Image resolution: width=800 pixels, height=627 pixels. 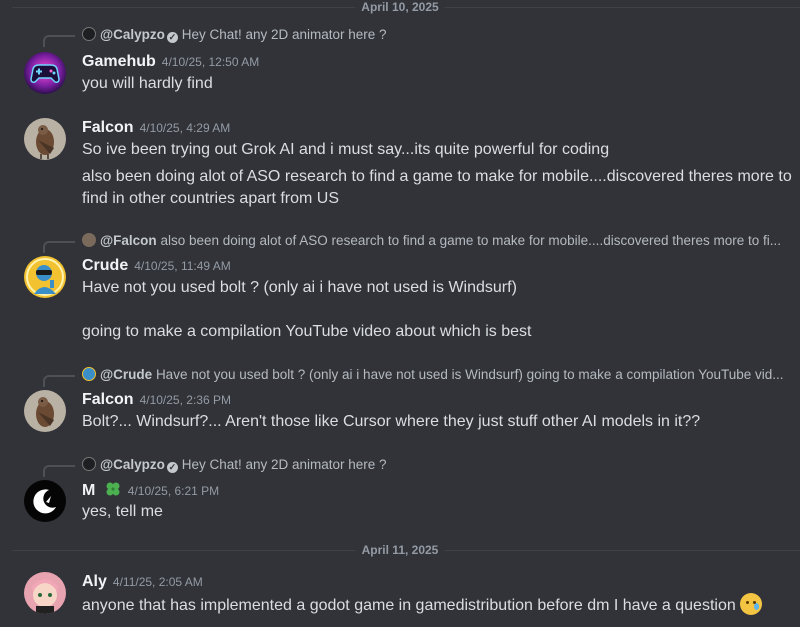 I want to click on date-divider: April 11, 2025, so click(x=400, y=550).